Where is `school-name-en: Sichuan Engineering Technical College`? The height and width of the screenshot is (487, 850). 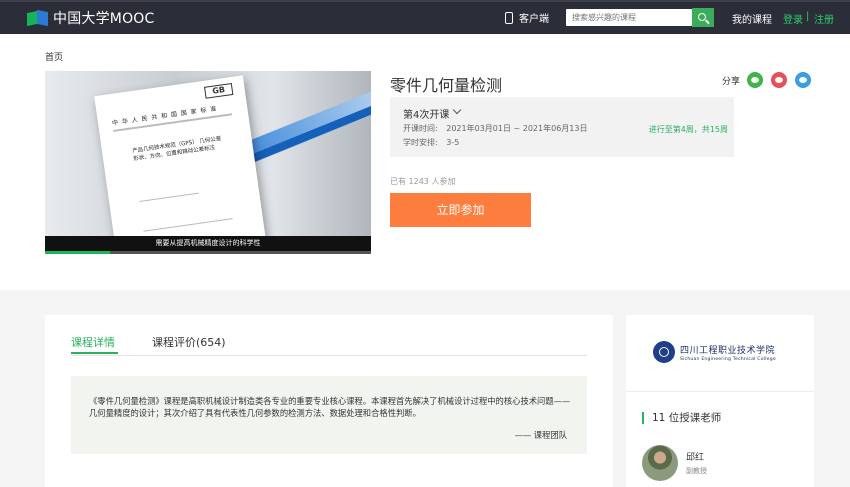
school-name-en: Sichuan Engineering Technical College is located at coordinates (728, 359).